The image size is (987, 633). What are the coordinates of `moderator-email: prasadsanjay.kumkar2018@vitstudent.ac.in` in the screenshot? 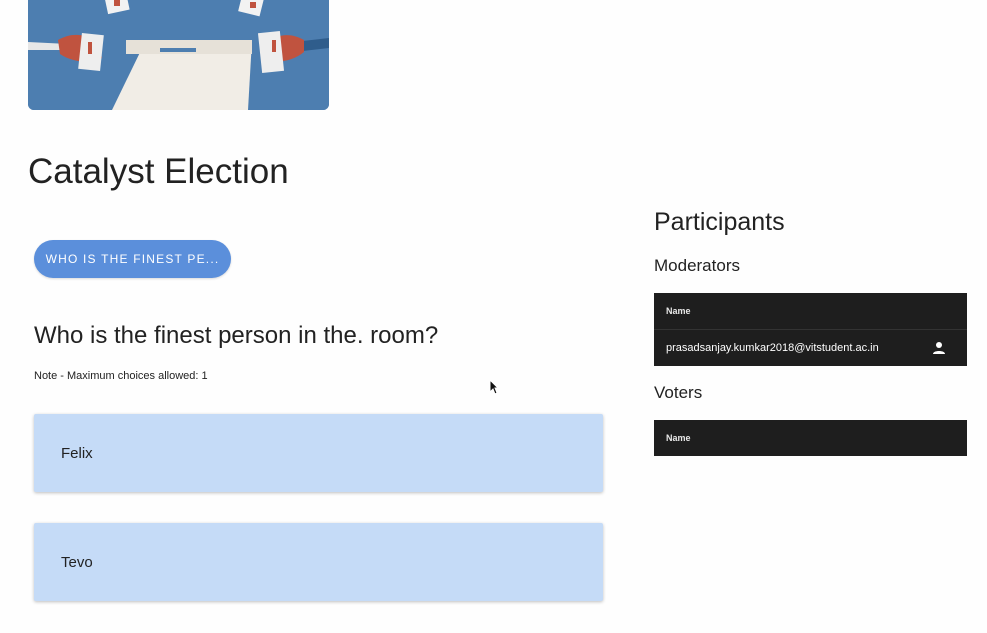 It's located at (772, 348).